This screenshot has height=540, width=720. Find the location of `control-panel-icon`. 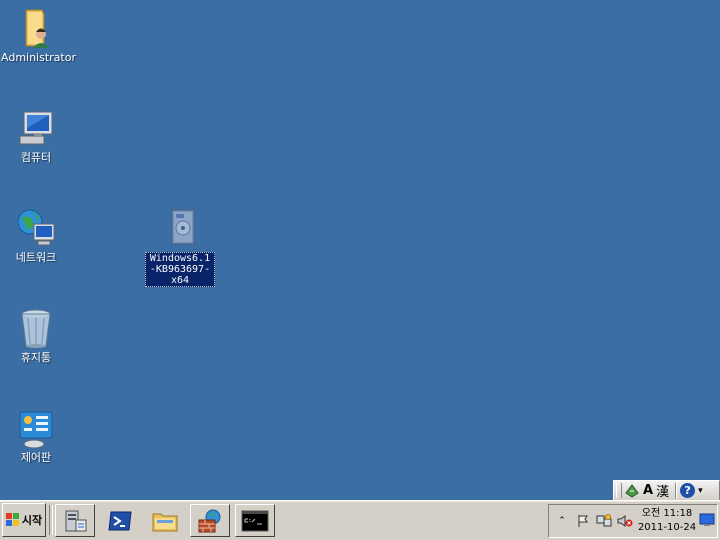

control-panel-icon is located at coordinates (36, 428).